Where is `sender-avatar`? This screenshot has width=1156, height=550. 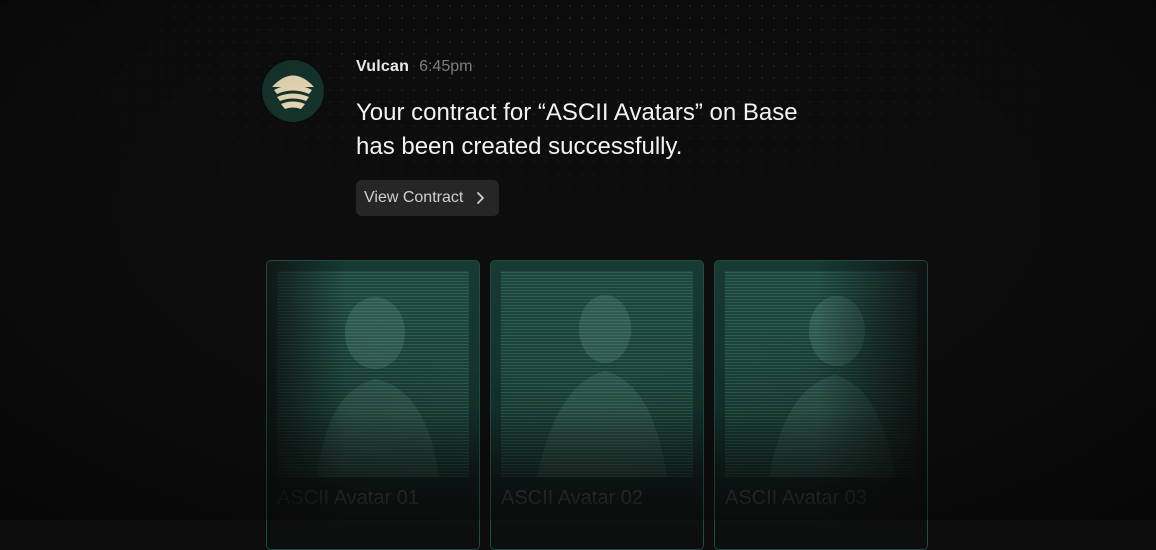 sender-avatar is located at coordinates (293, 91).